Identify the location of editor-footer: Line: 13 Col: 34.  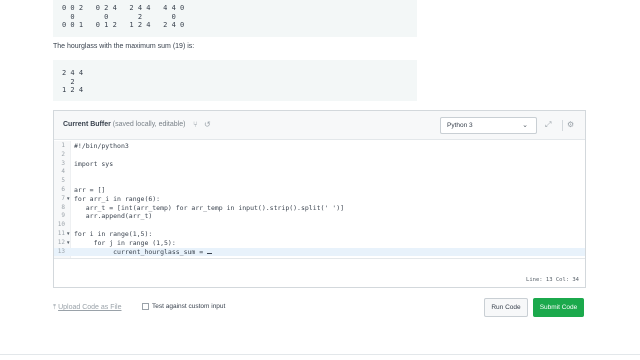
(319, 272).